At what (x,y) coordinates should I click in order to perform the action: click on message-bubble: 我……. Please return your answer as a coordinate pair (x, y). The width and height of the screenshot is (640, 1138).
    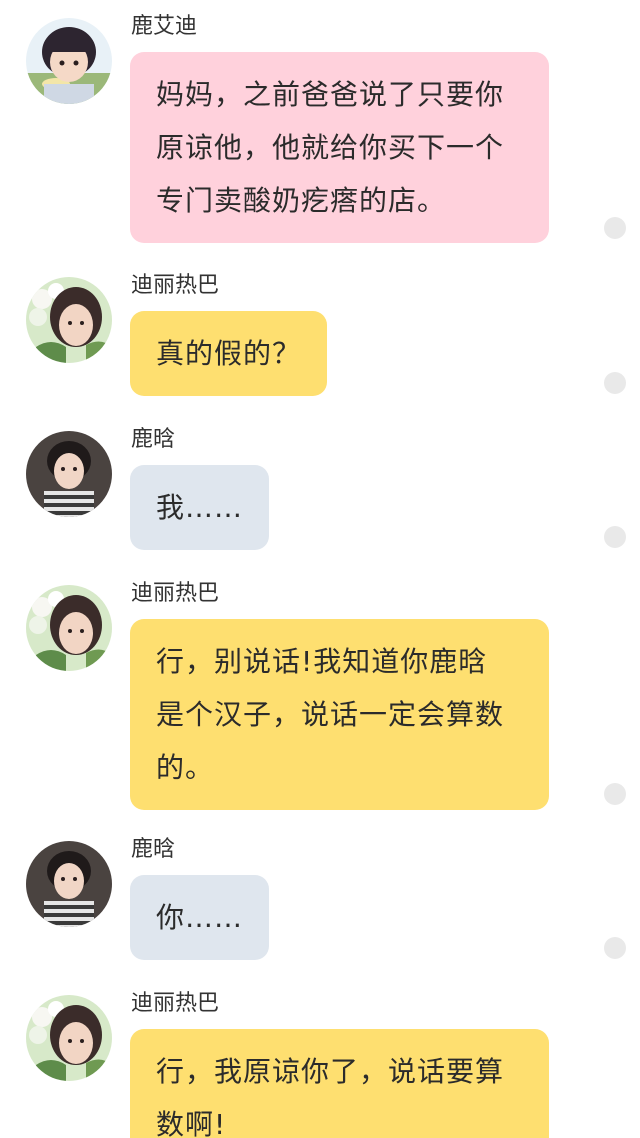
    Looking at the image, I should click on (200, 507).